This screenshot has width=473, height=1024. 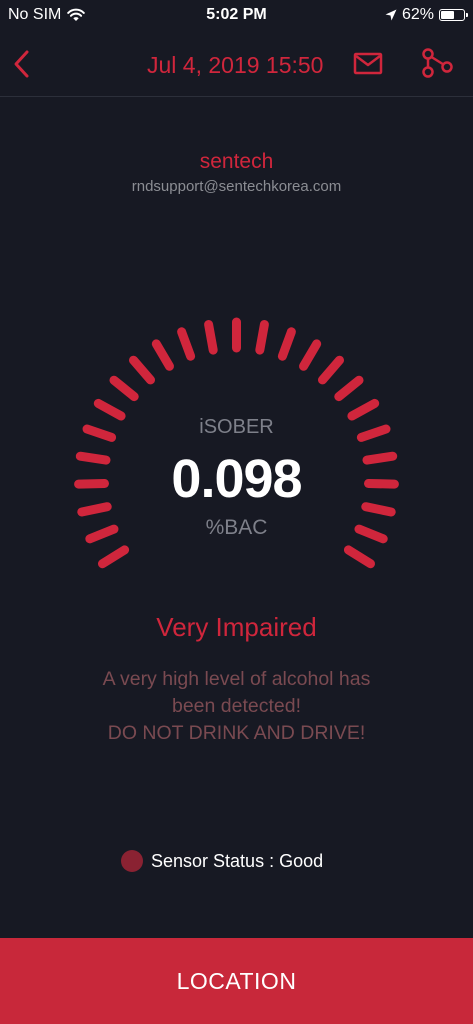 I want to click on location-arrow-icon, so click(x=391, y=15).